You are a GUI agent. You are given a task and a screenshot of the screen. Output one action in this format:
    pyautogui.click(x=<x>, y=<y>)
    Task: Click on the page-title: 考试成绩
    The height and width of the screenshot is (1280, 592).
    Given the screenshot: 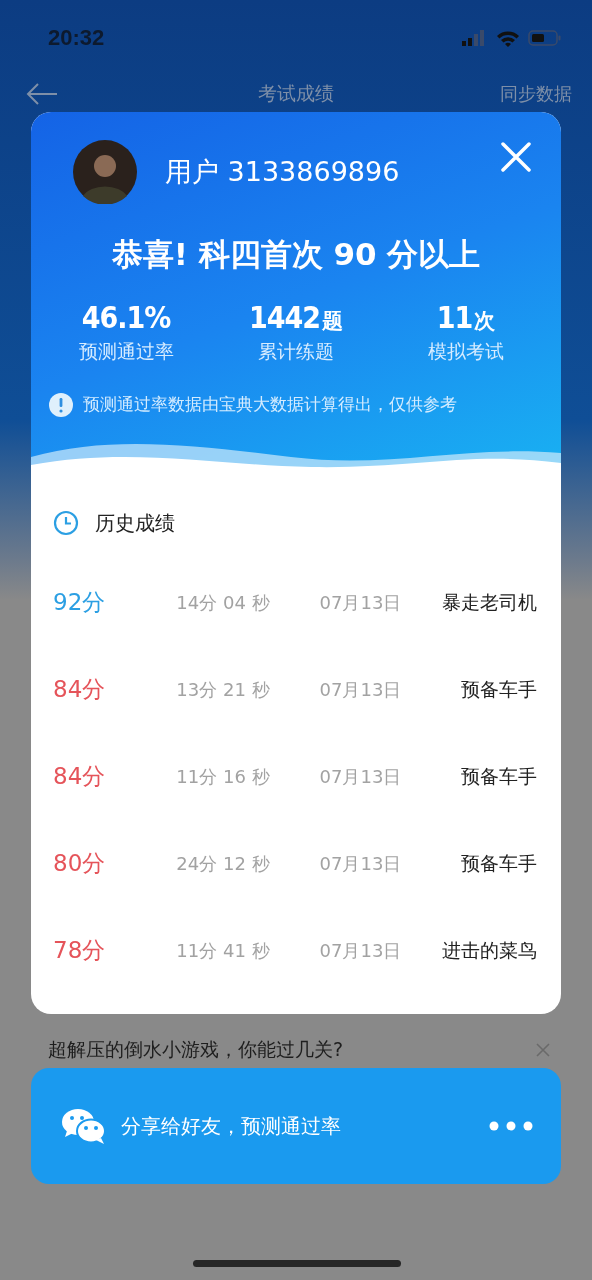 What is the action you would take?
    pyautogui.click(x=296, y=93)
    